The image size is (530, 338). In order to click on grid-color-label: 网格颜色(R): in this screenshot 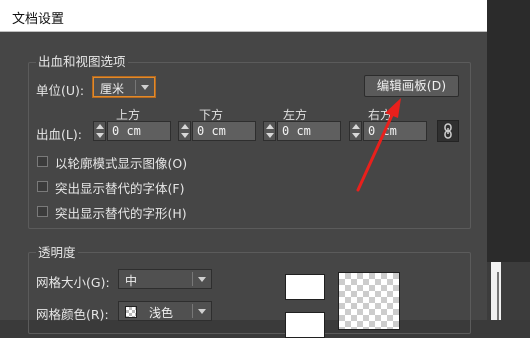, I will do `click(72, 314)`.